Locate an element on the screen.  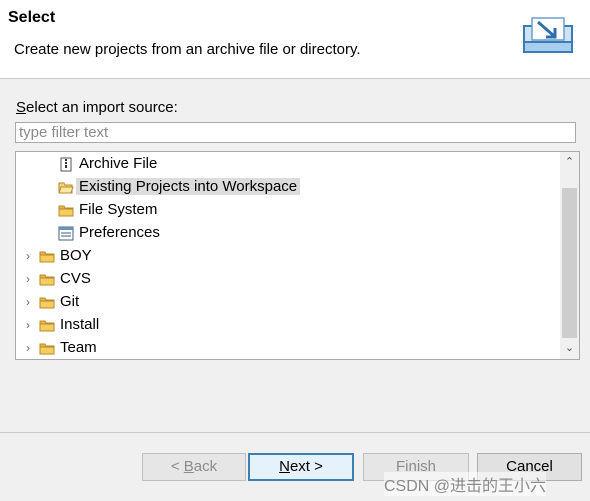
tree-item-label: Git is located at coordinates (70, 301).